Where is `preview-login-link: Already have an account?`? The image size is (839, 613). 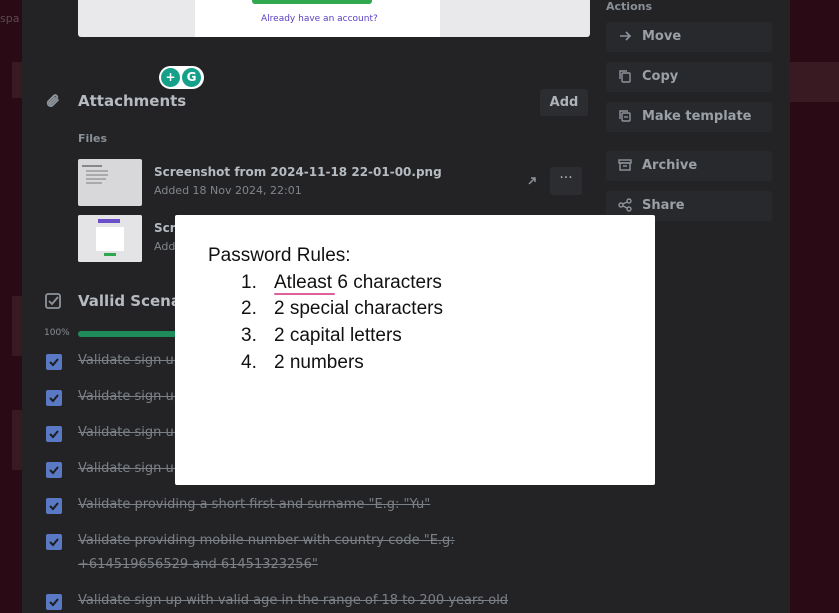
preview-login-link: Already have an account? is located at coordinates (319, 19).